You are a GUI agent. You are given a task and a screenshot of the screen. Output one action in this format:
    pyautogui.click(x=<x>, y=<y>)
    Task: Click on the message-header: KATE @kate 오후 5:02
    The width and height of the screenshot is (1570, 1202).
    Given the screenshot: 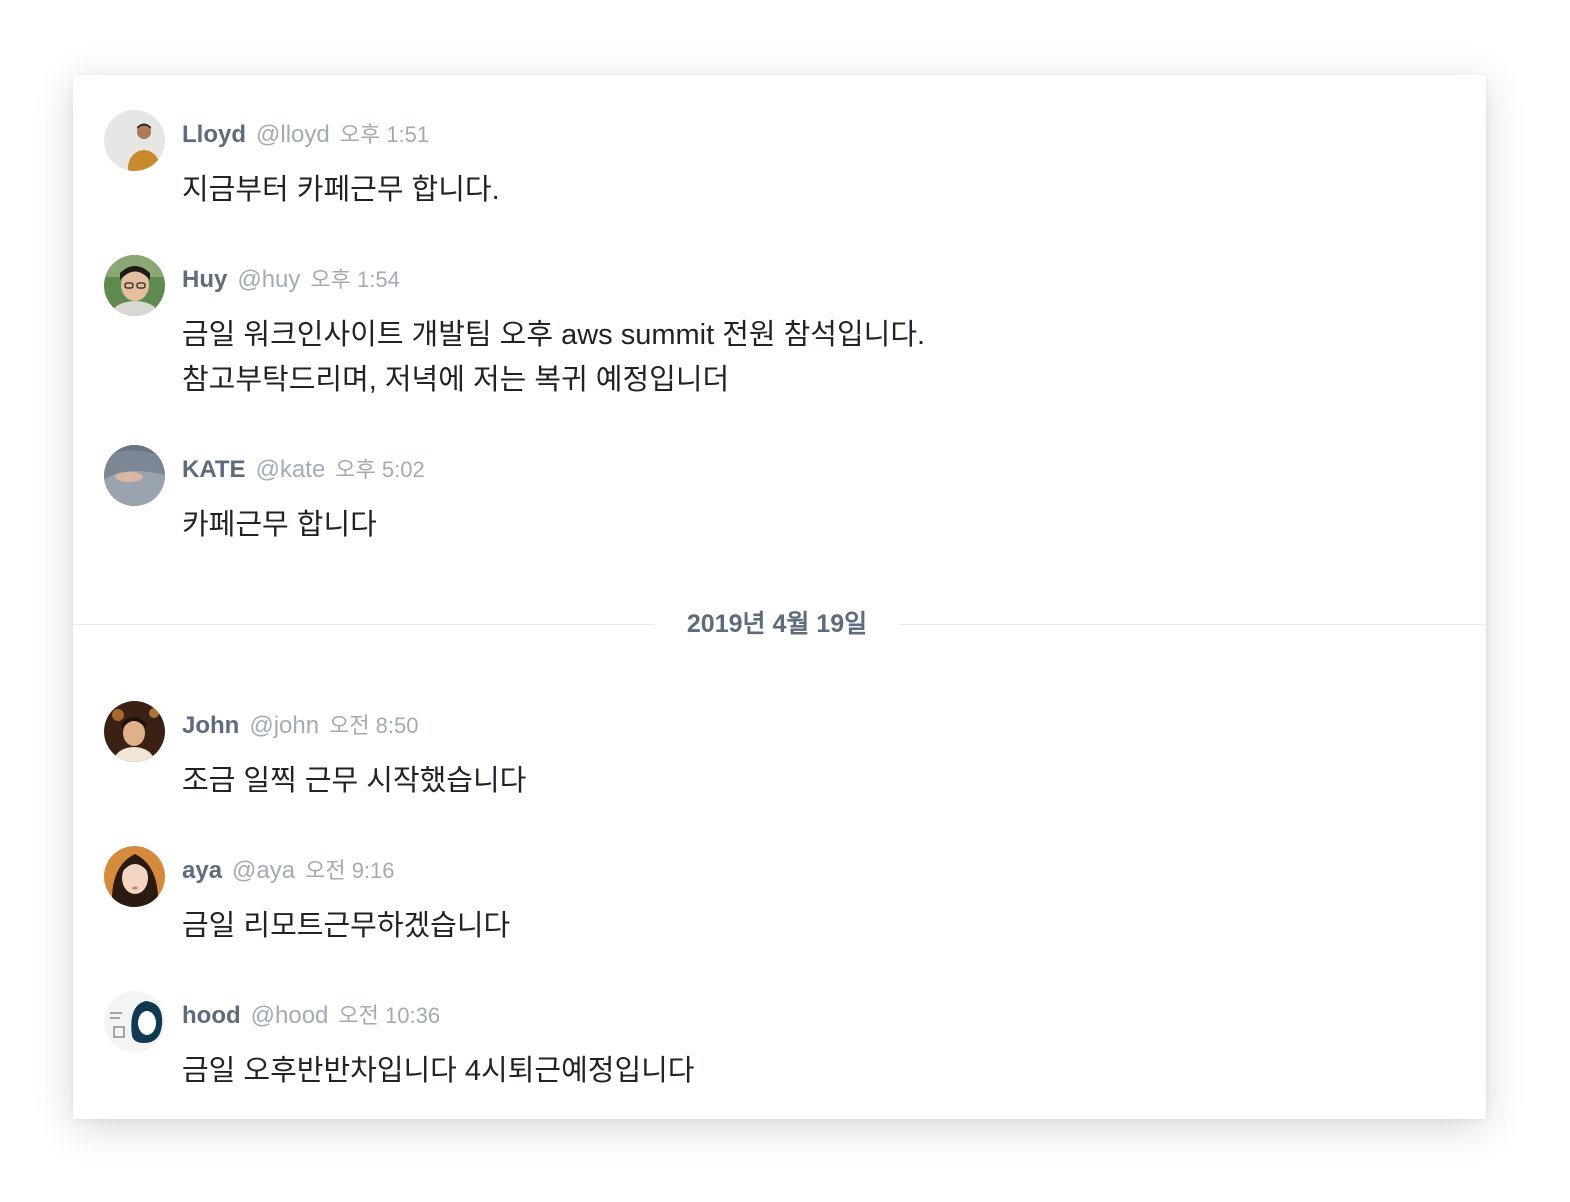 What is the action you would take?
    pyautogui.click(x=303, y=470)
    